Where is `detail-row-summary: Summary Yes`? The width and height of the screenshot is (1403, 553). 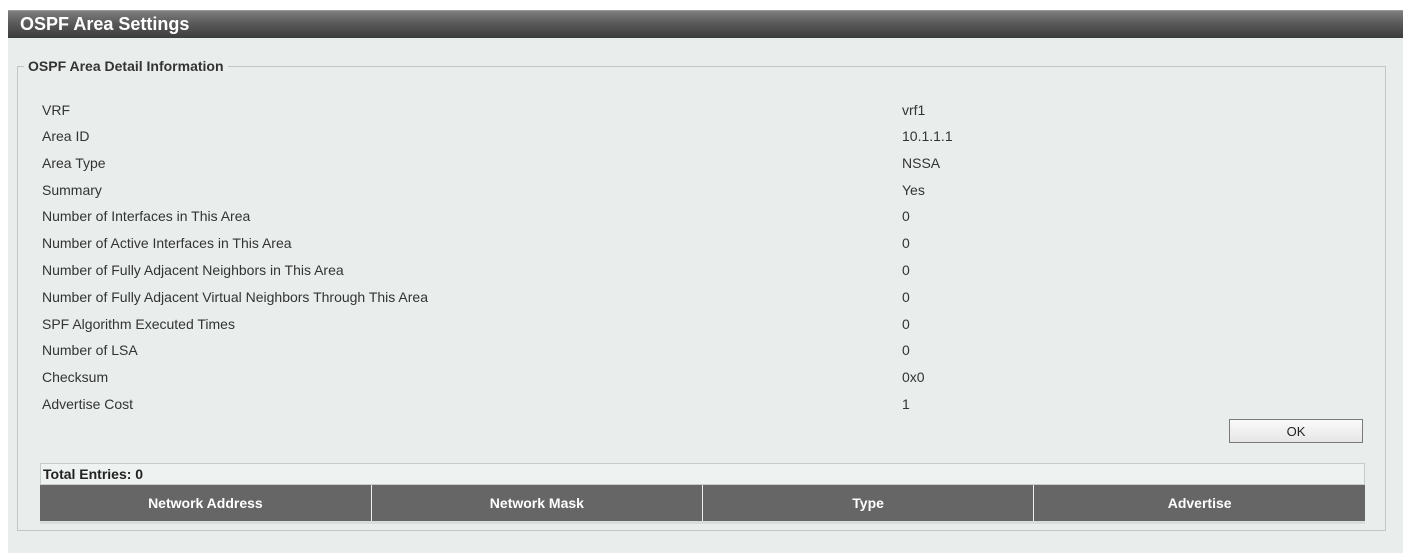
detail-row-summary: Summary Yes is located at coordinates (483, 190).